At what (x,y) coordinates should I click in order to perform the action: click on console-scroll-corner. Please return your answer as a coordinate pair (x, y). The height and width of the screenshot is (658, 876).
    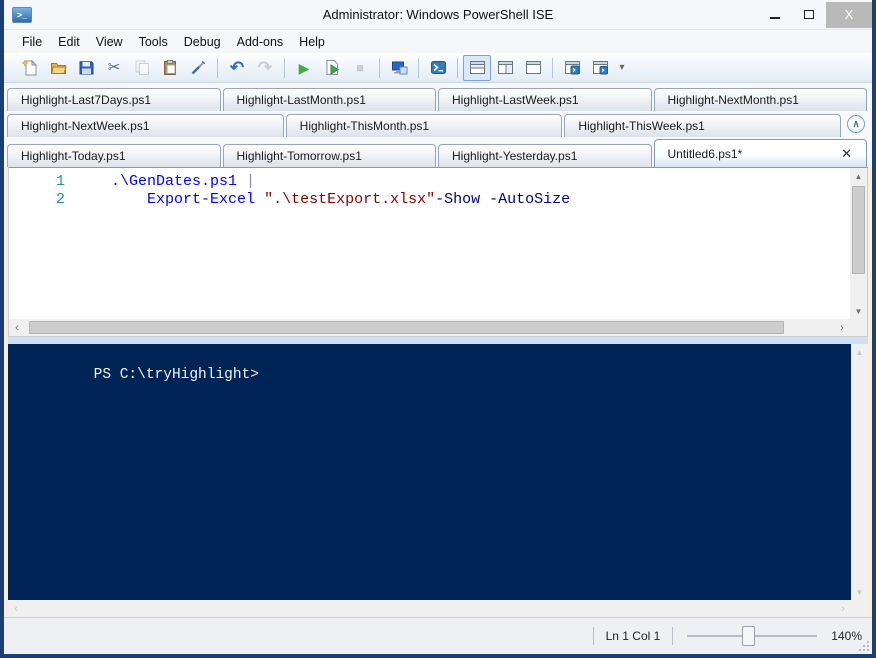
    Looking at the image, I should click on (859, 608).